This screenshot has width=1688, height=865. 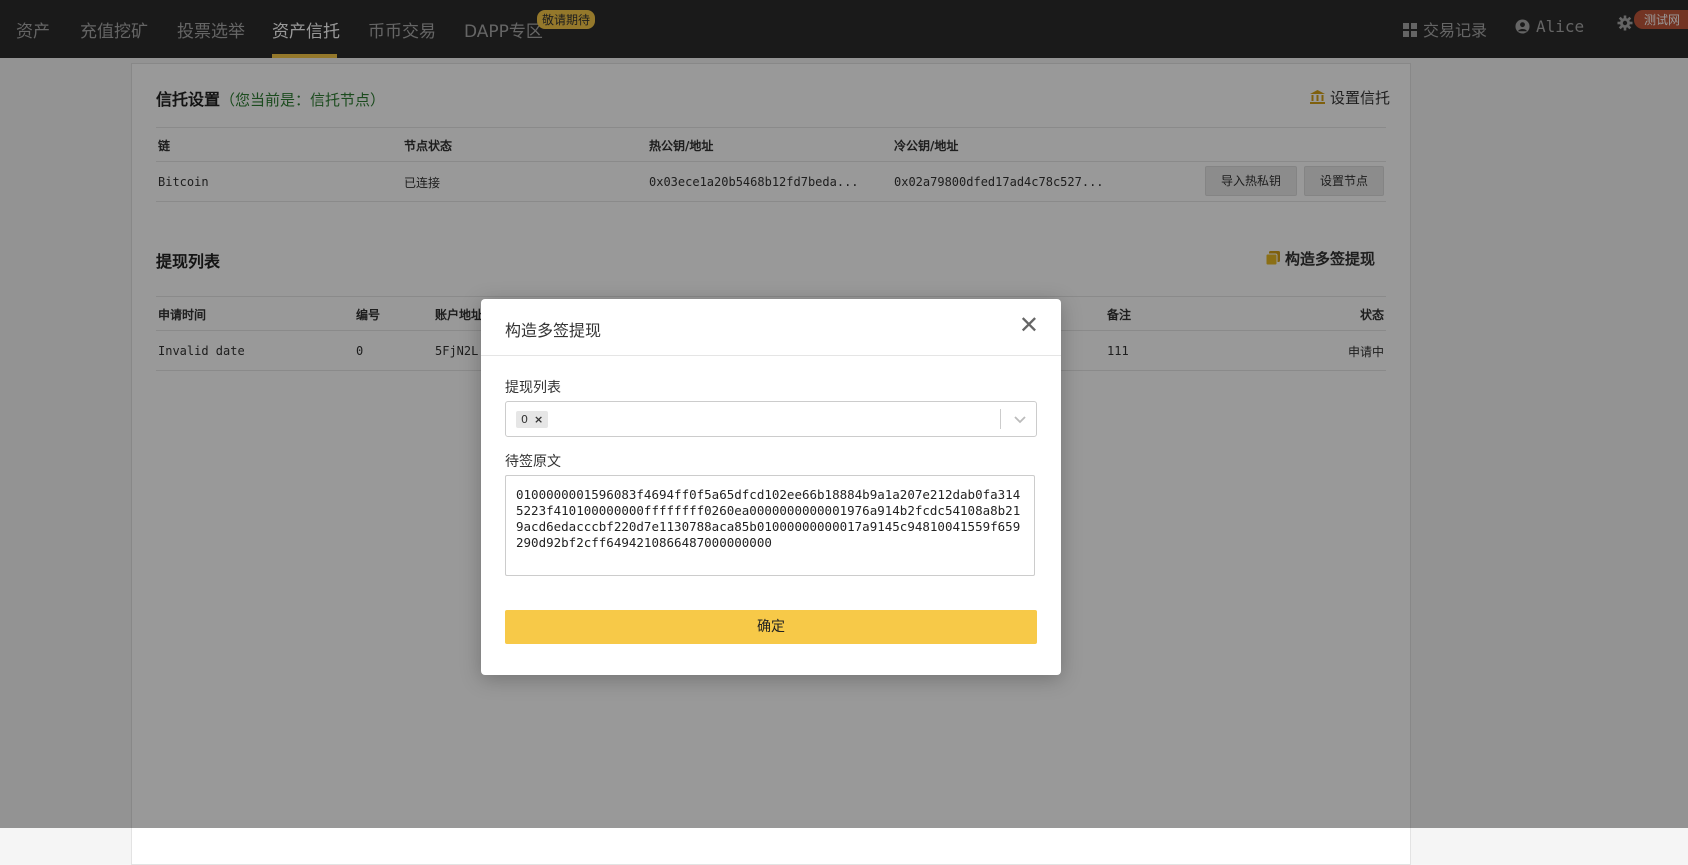 What do you see at coordinates (1000, 419) in the screenshot?
I see `select-separator` at bounding box center [1000, 419].